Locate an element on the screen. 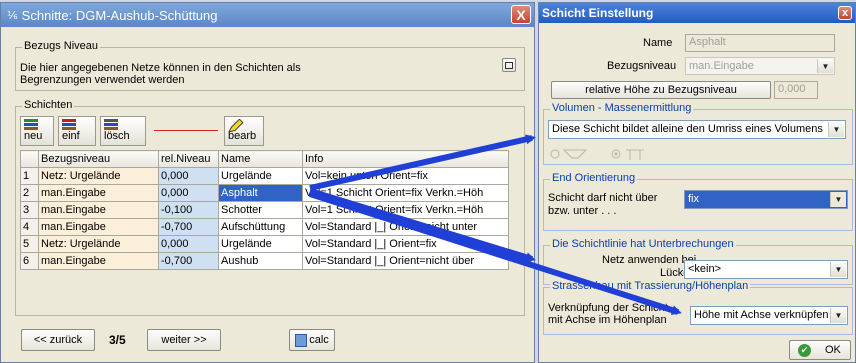 This screenshot has height=363, width=856. bezugs-description-2: Begrenzungen verwendet werden is located at coordinates (102, 80).